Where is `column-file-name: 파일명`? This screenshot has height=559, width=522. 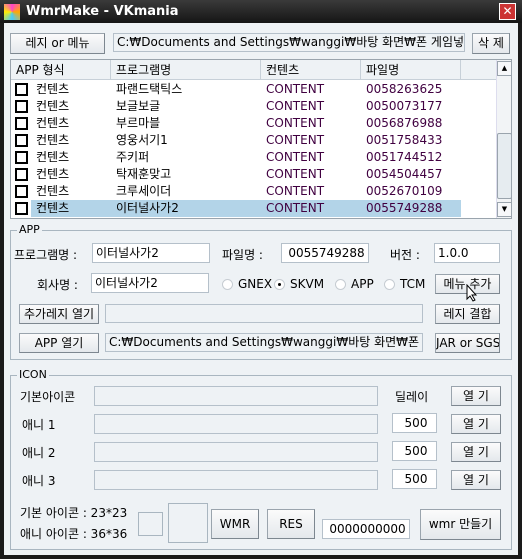 column-file-name: 파일명 is located at coordinates (411, 70).